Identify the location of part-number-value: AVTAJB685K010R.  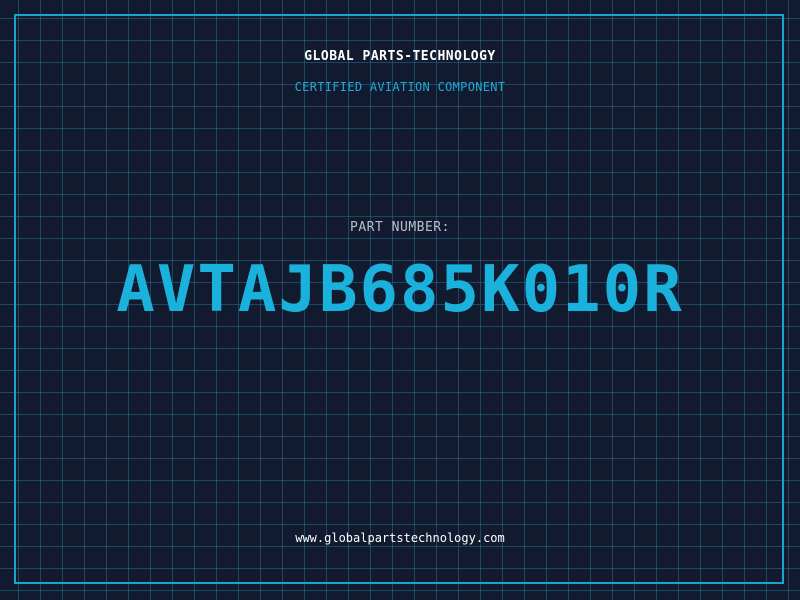
(400, 290).